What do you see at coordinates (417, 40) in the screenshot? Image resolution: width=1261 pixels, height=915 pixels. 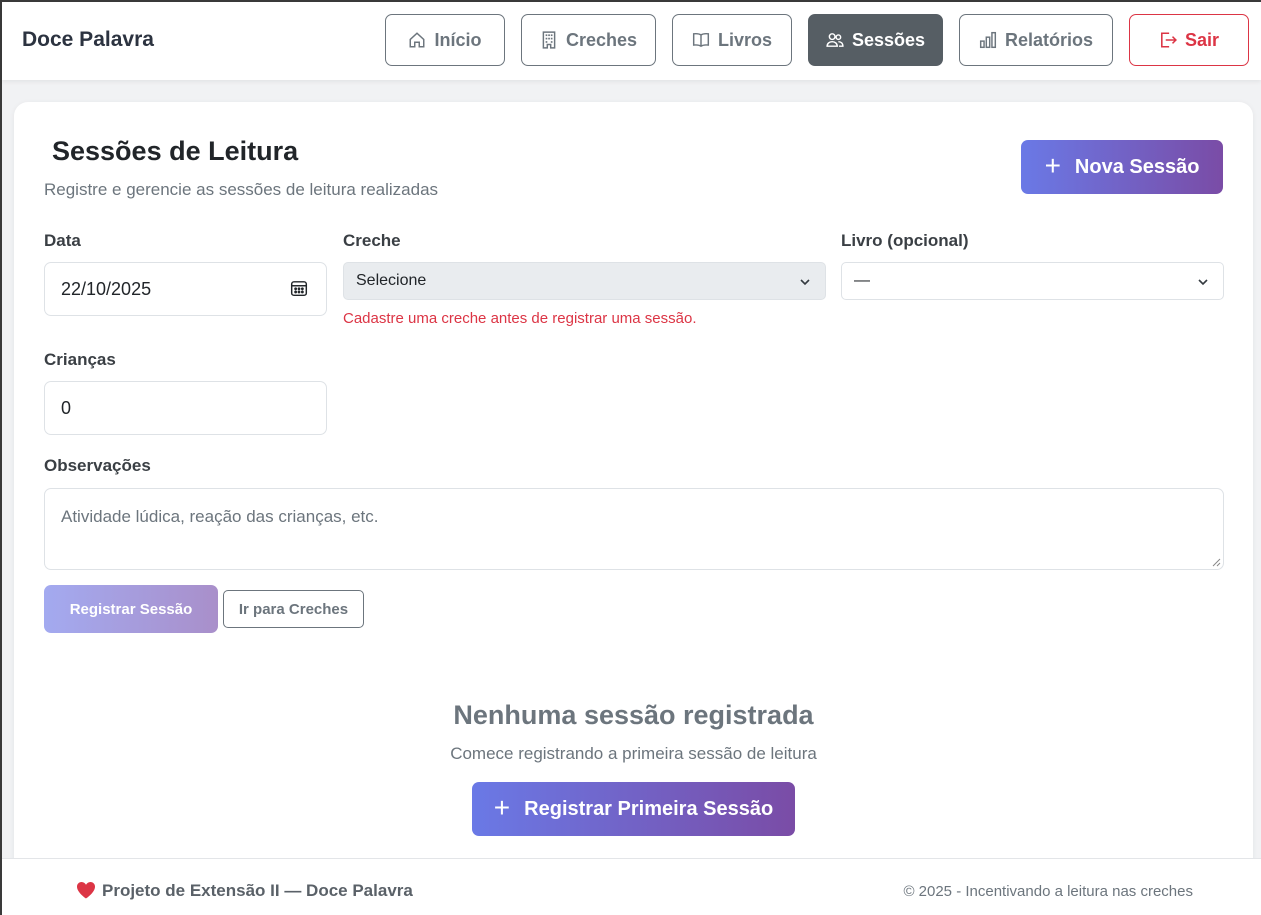 I see `home-icon` at bounding box center [417, 40].